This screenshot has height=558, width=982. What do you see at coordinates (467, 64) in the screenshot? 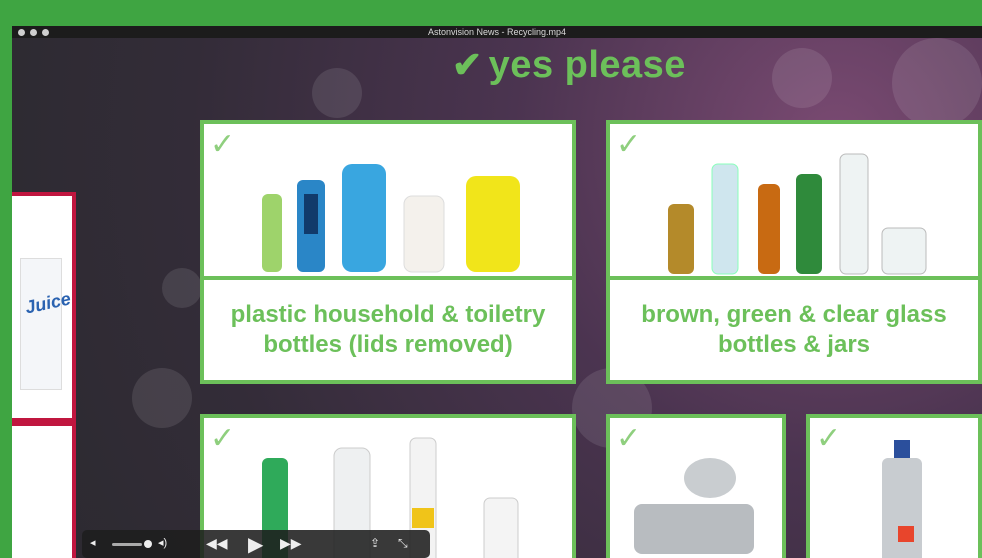
I see `check-icon: ✔` at bounding box center [467, 64].